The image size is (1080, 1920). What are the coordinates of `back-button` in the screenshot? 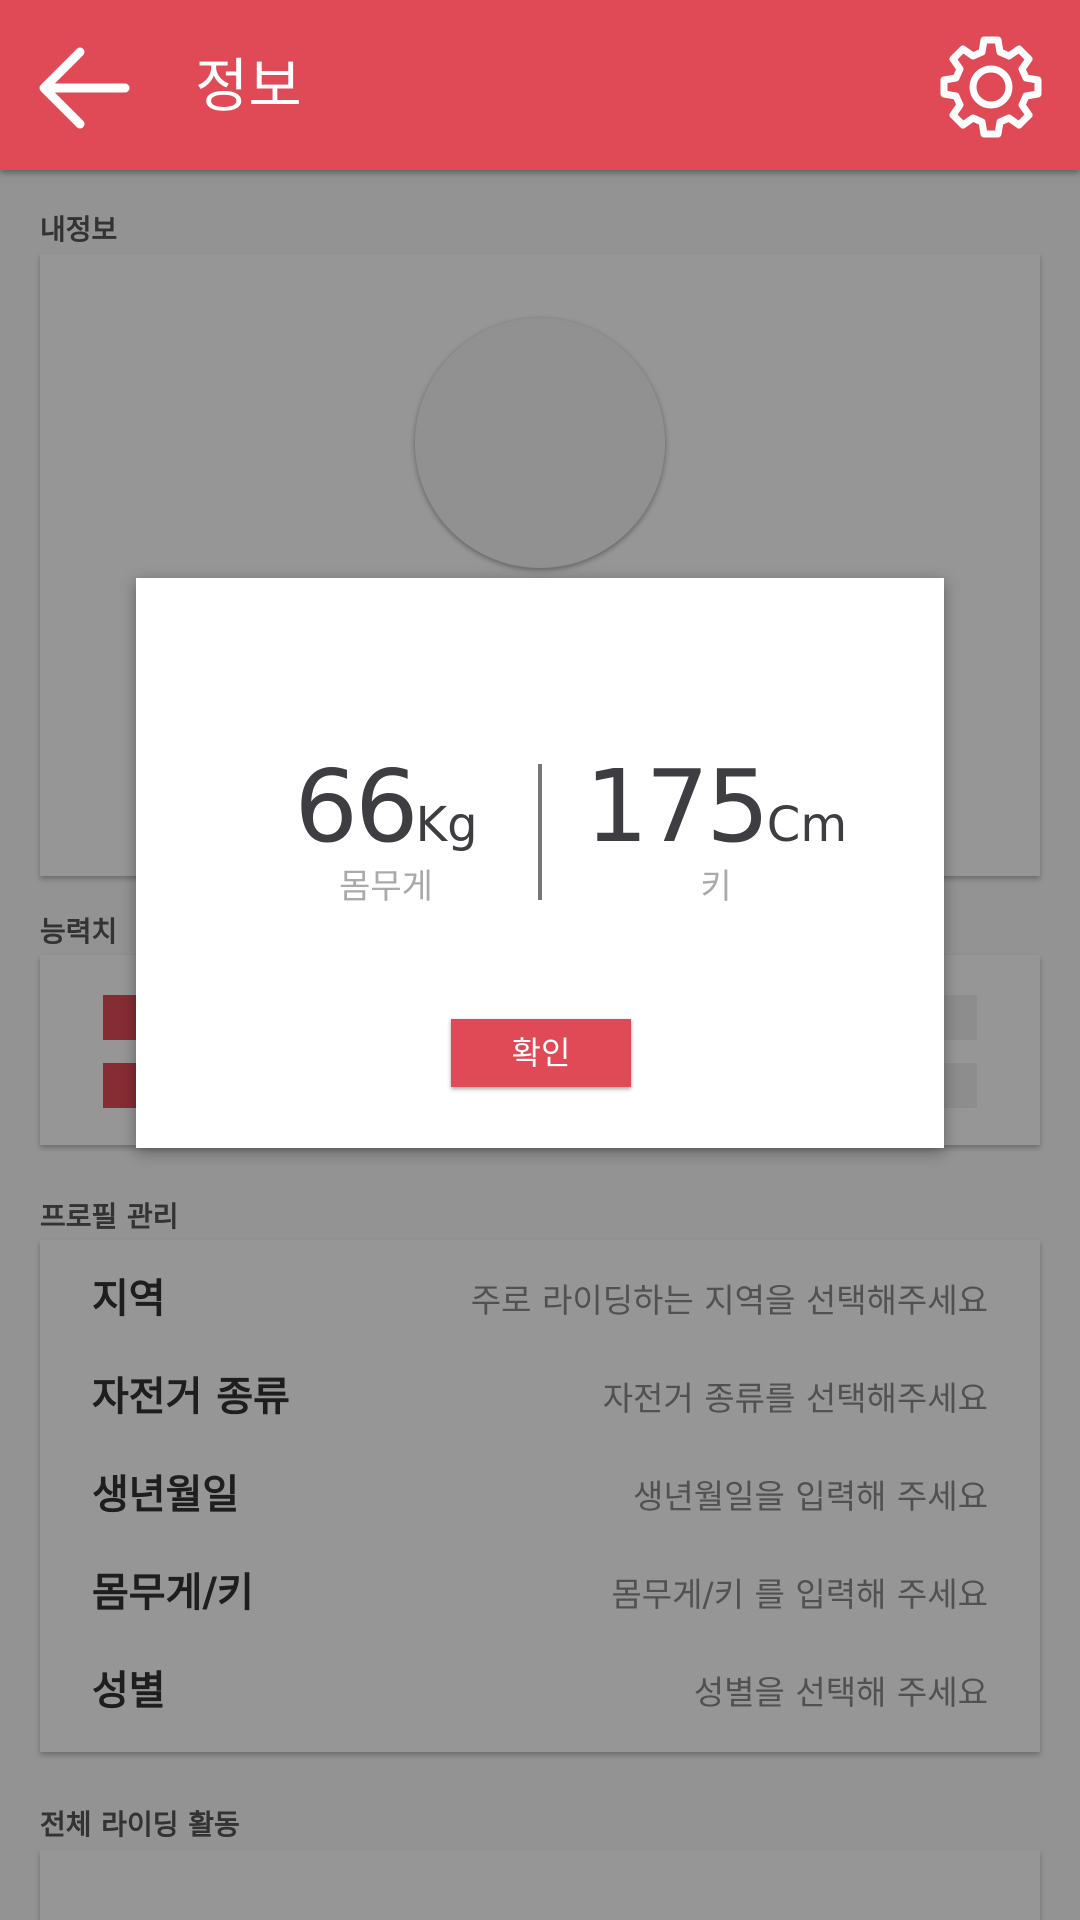 It's located at (85, 90).